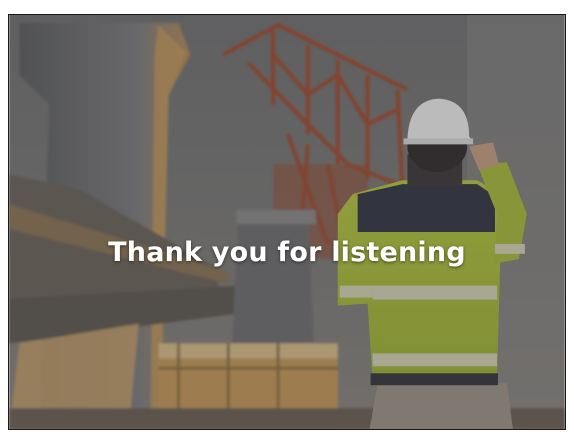 The width and height of the screenshot is (574, 434). What do you see at coordinates (287, 252) in the screenshot?
I see `slide-title: Thank you for listening` at bounding box center [287, 252].